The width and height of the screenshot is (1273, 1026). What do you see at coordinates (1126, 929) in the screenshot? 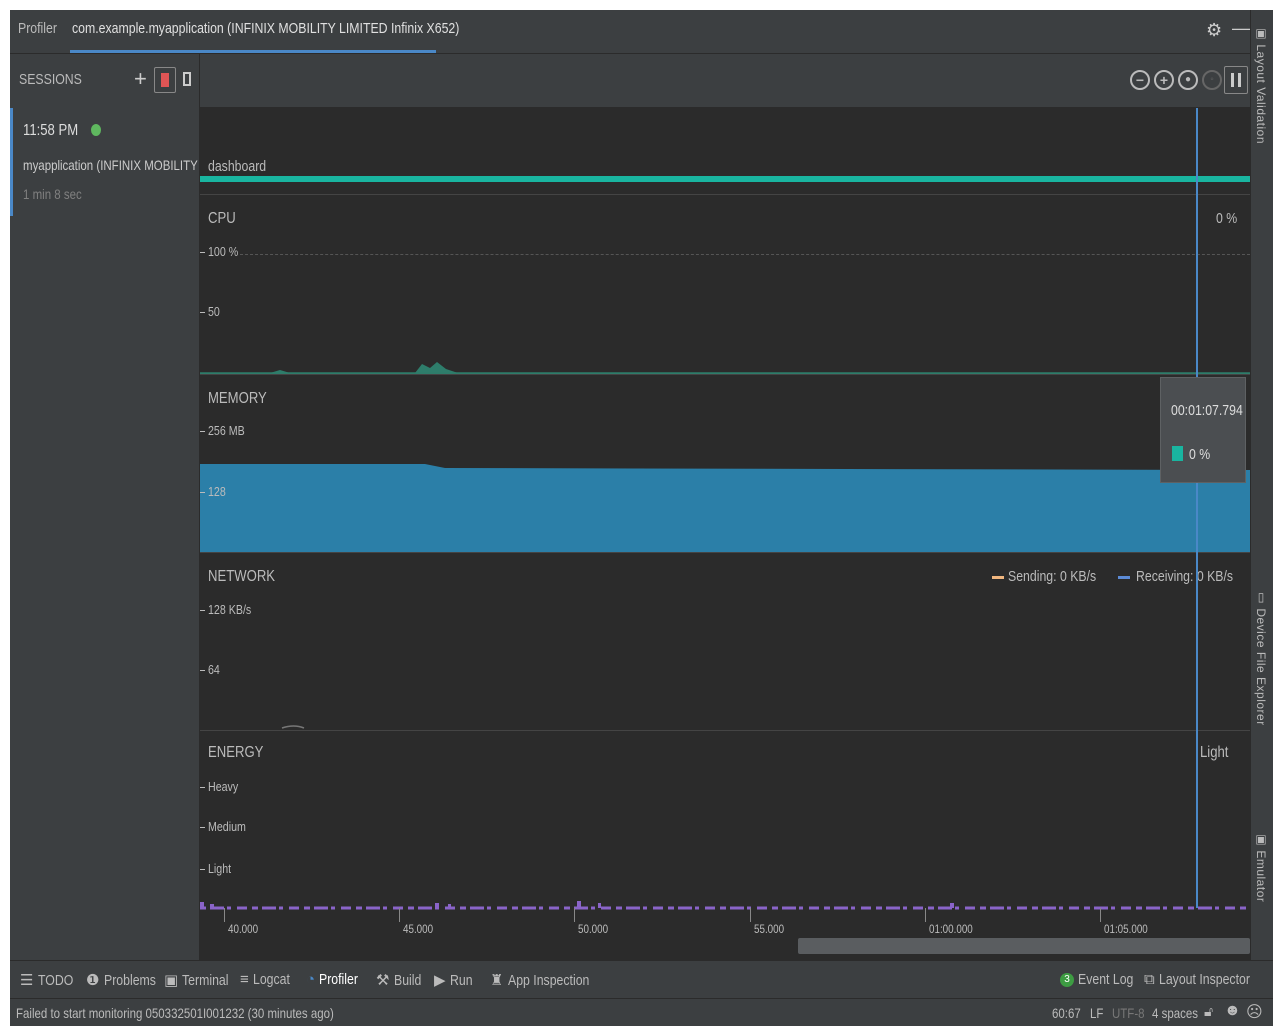
I see `time-tick-label: 01:05.000` at bounding box center [1126, 929].